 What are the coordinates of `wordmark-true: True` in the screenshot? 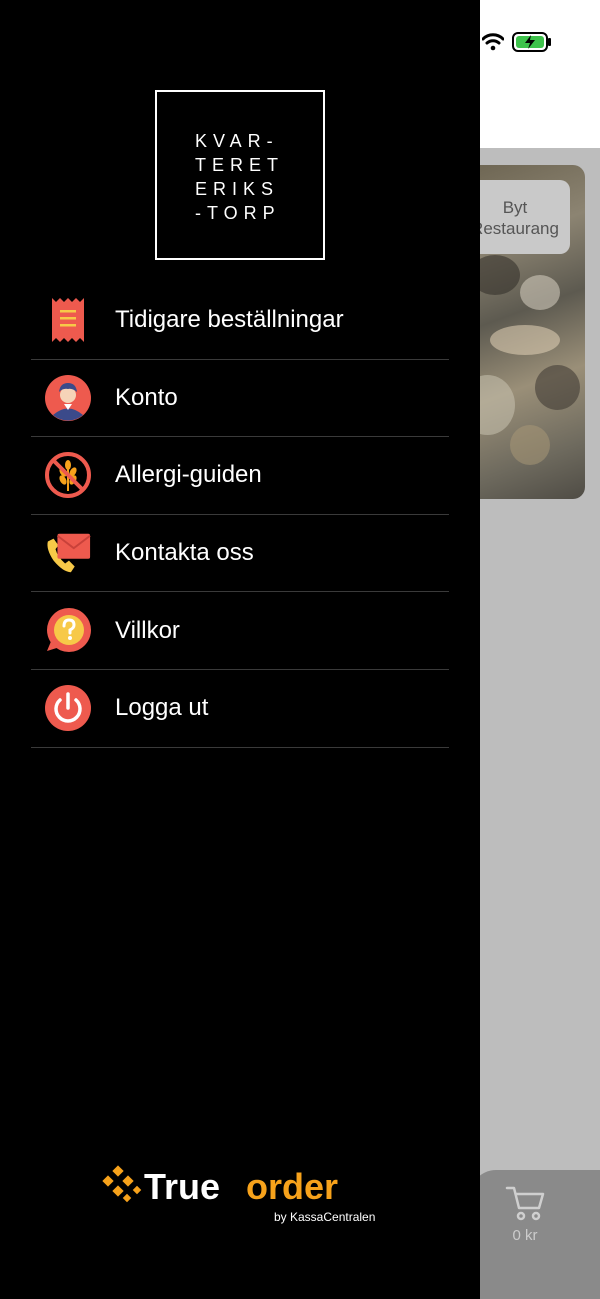 It's located at (182, 1186).